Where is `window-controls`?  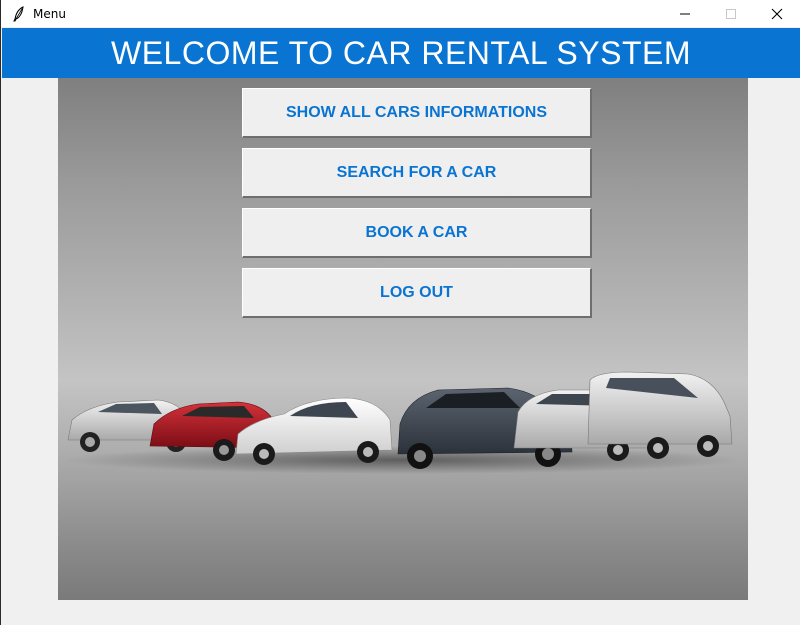
window-controls is located at coordinates (731, 13).